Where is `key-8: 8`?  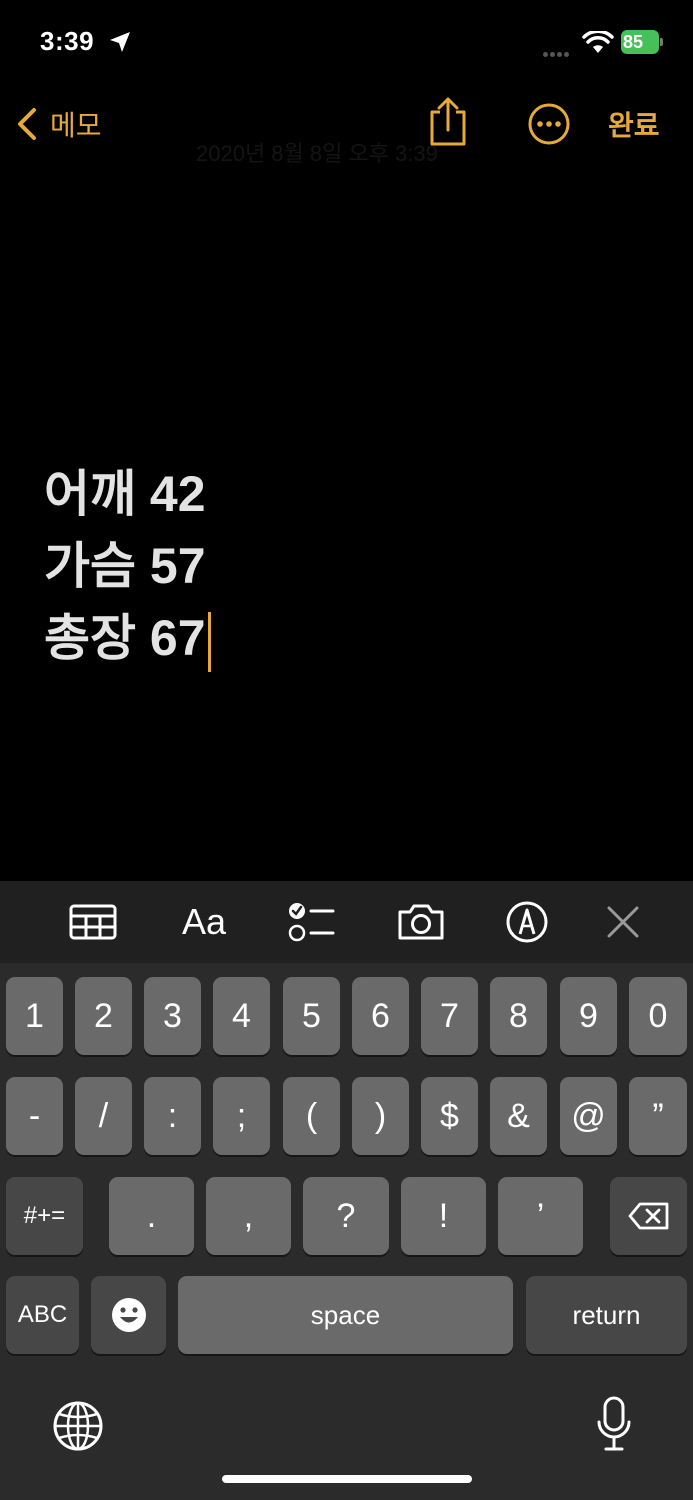
key-8: 8 is located at coordinates (518, 1016).